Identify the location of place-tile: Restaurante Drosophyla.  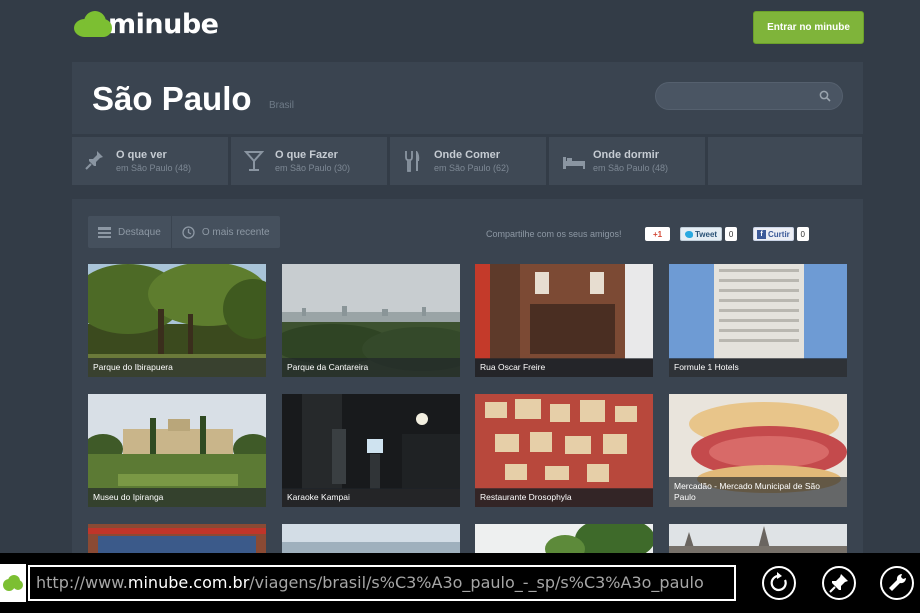
(564, 450).